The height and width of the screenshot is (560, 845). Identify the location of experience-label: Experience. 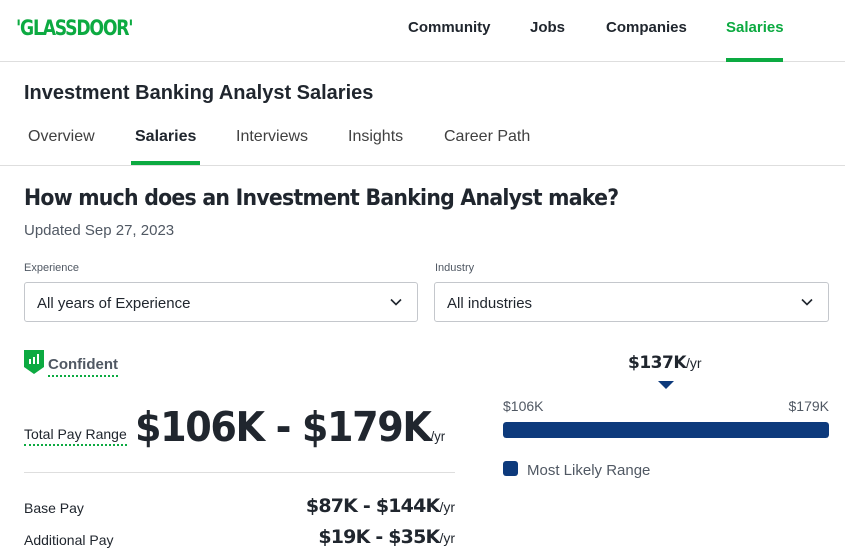
(52, 268).